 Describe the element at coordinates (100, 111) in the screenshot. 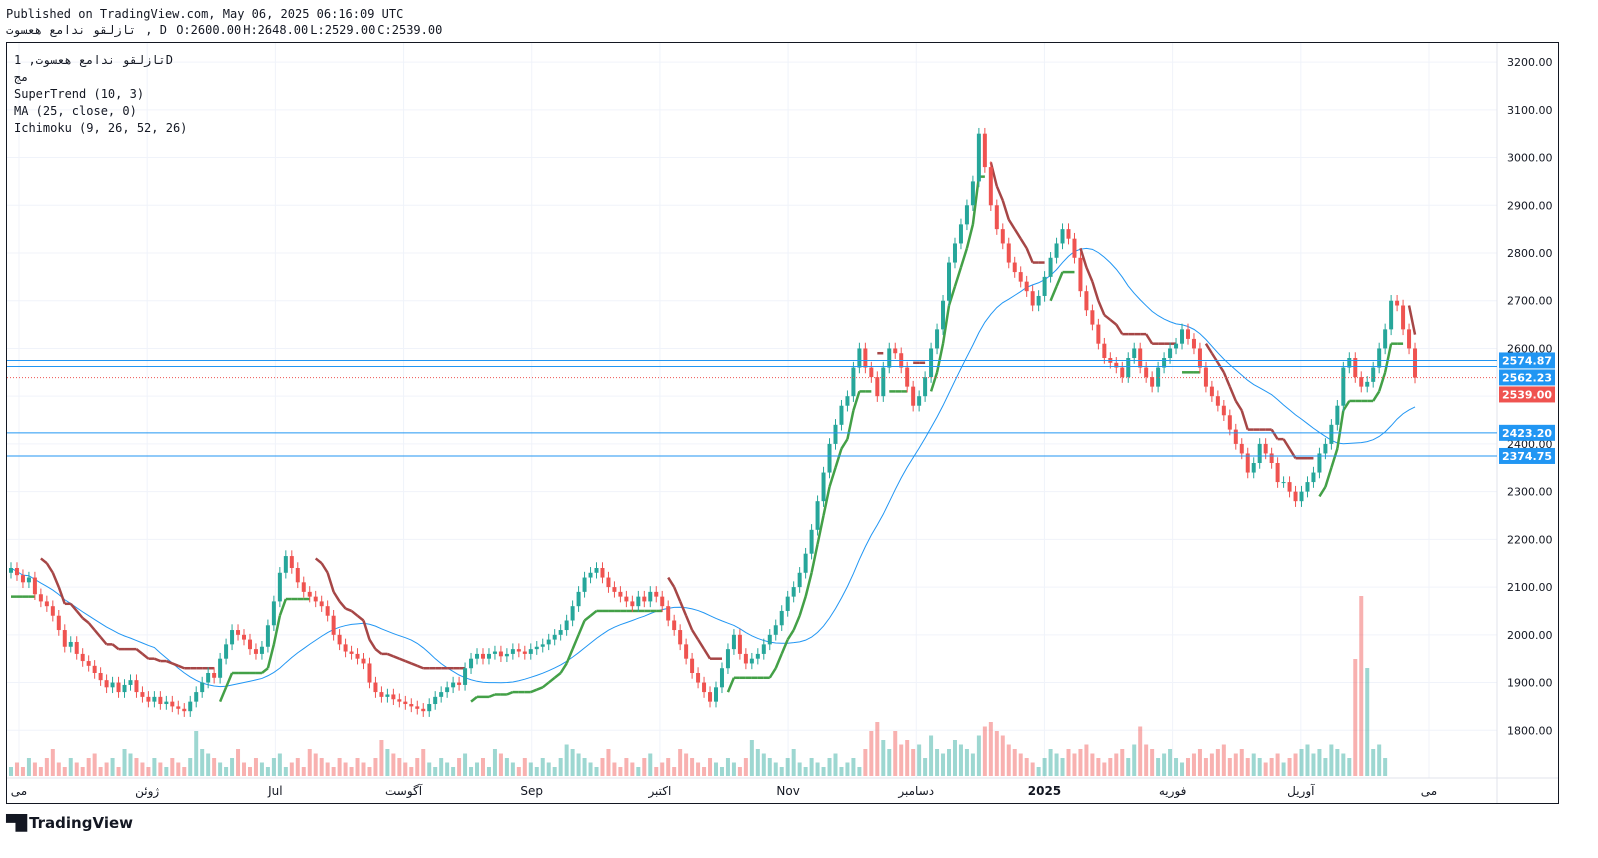

I see `legend-indicator-ma: MA (25, close, 0)` at that location.